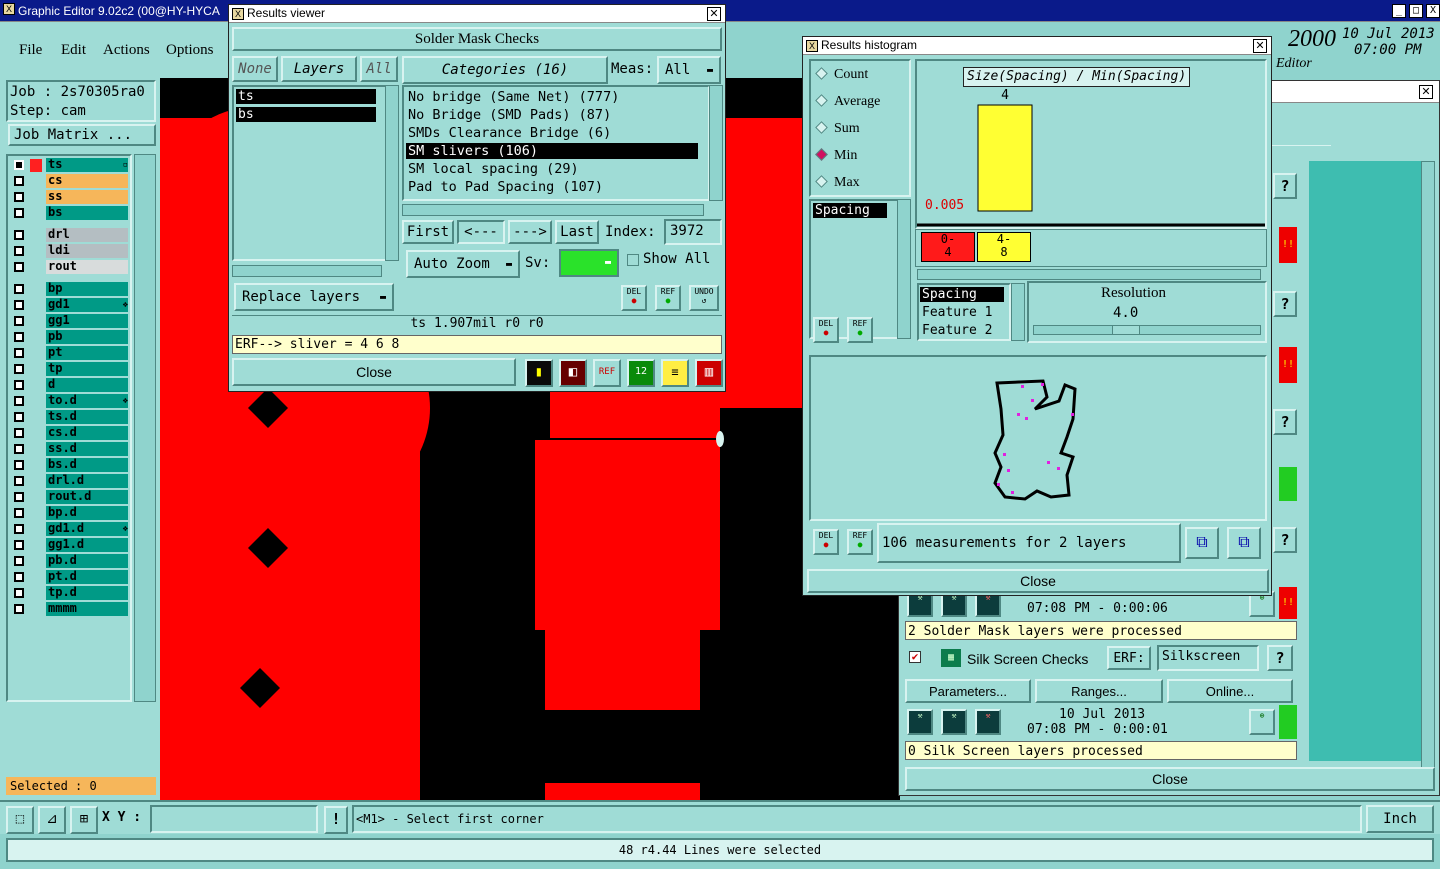 This screenshot has height=869, width=1440. What do you see at coordinates (1426, 92) in the screenshot?
I see `checklist-close-x: ✕` at bounding box center [1426, 92].